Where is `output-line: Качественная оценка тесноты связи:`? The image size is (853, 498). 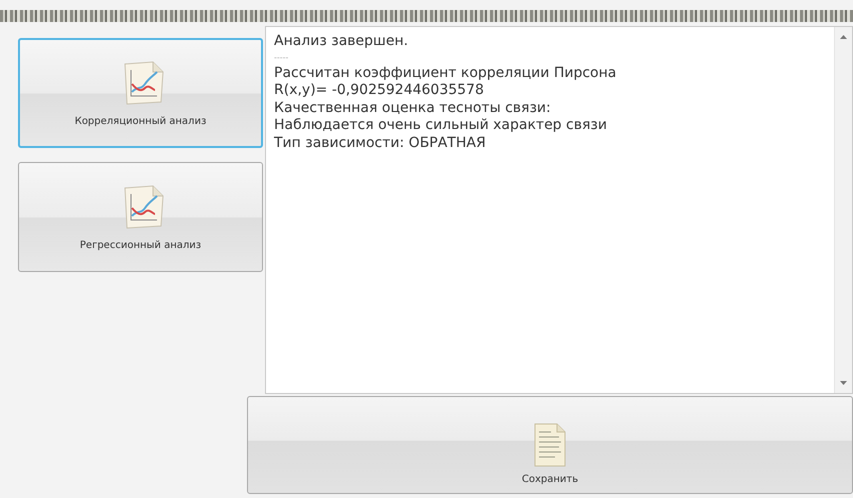 output-line: Качественная оценка тесноты связи: is located at coordinates (413, 108).